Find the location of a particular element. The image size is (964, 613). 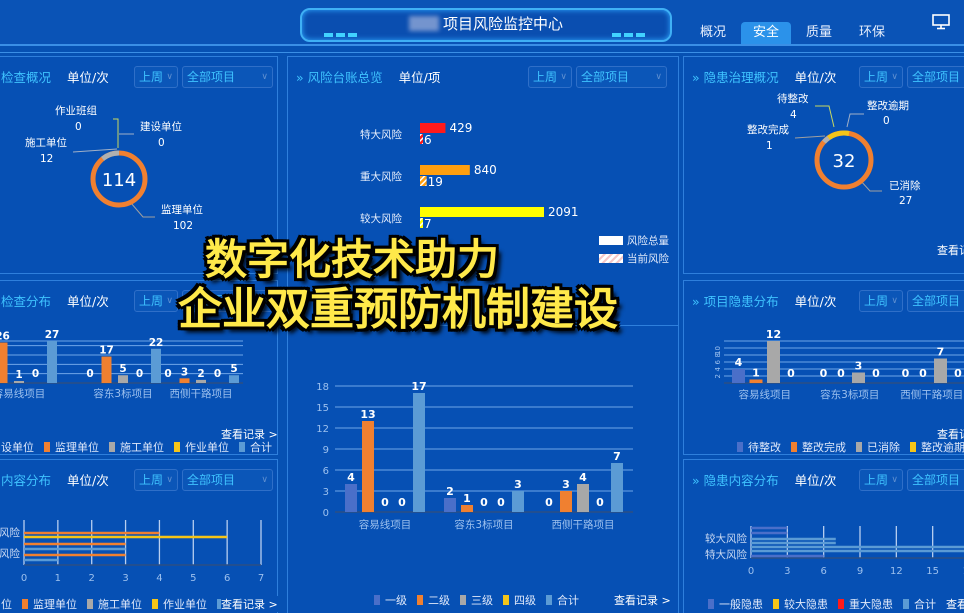

legend-risk-total: 风险总量 is located at coordinates (634, 240).